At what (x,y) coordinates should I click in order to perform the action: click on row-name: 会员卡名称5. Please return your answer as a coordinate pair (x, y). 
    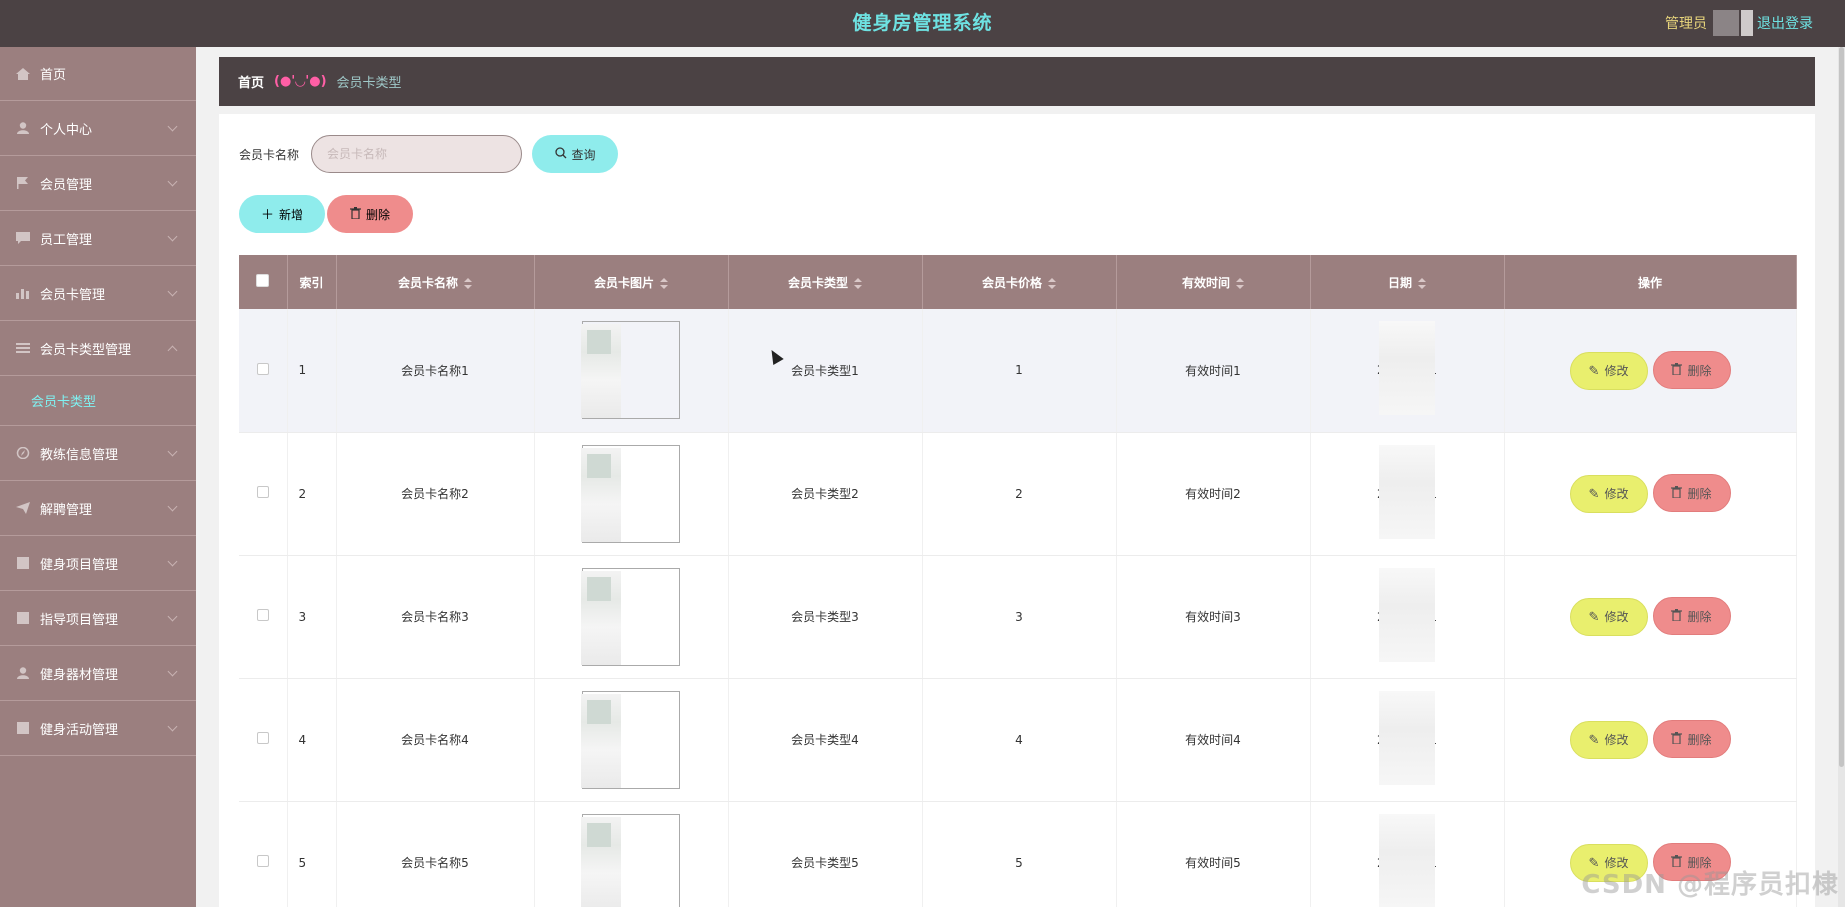
    Looking at the image, I should click on (435, 854).